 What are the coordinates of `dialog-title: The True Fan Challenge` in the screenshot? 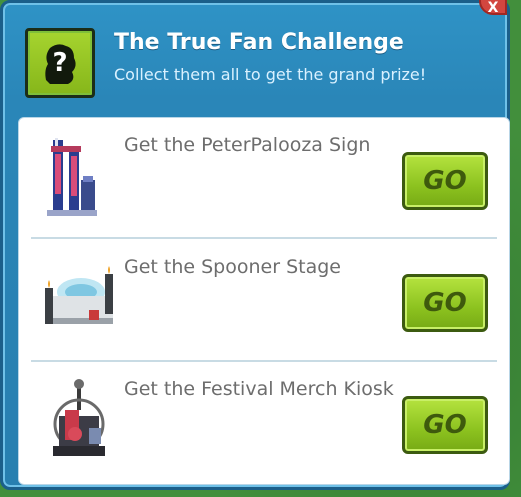 It's located at (259, 42).